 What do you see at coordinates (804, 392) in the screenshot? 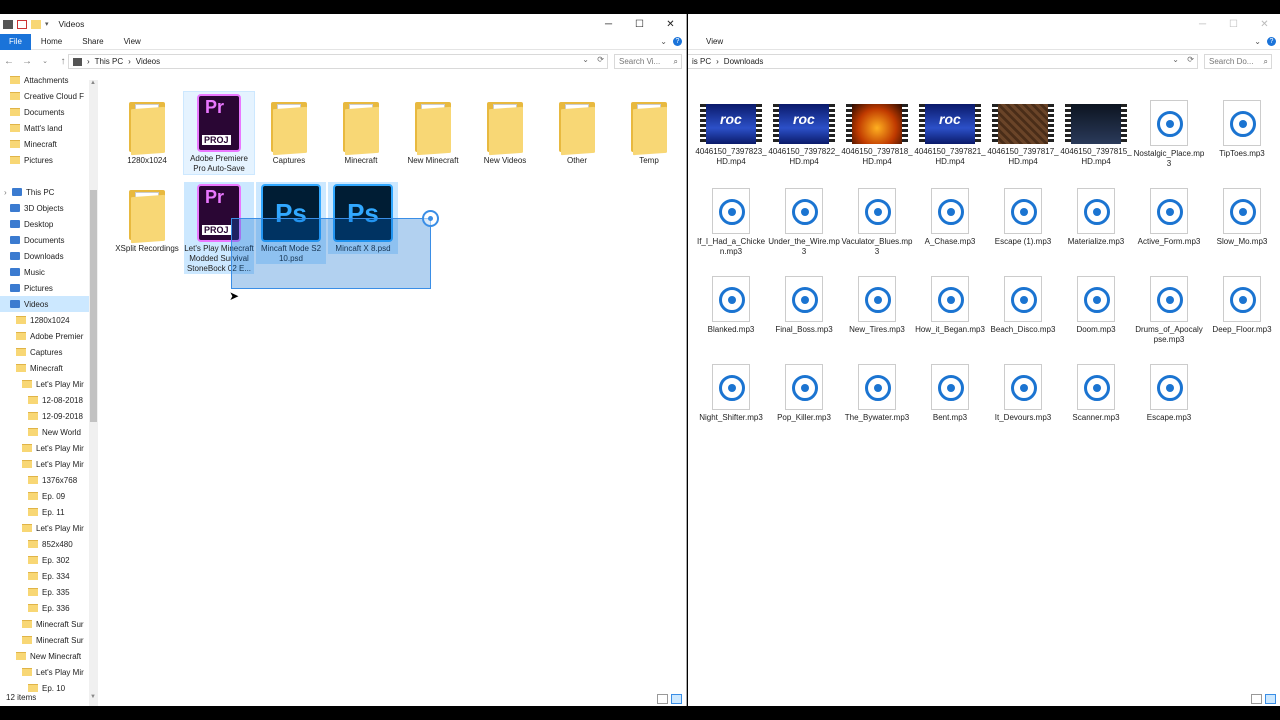
I see `file-item-pop-killer-mp3: Pop_Killer.mp3` at bounding box center [804, 392].